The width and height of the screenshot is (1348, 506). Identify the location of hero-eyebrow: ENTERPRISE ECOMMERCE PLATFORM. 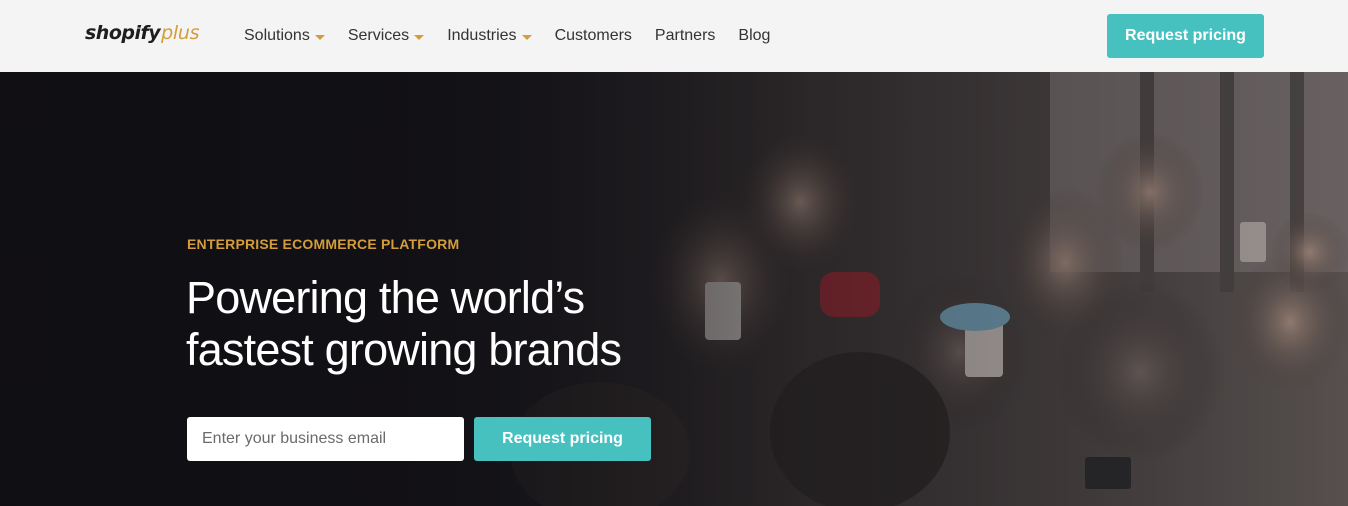
(323, 244).